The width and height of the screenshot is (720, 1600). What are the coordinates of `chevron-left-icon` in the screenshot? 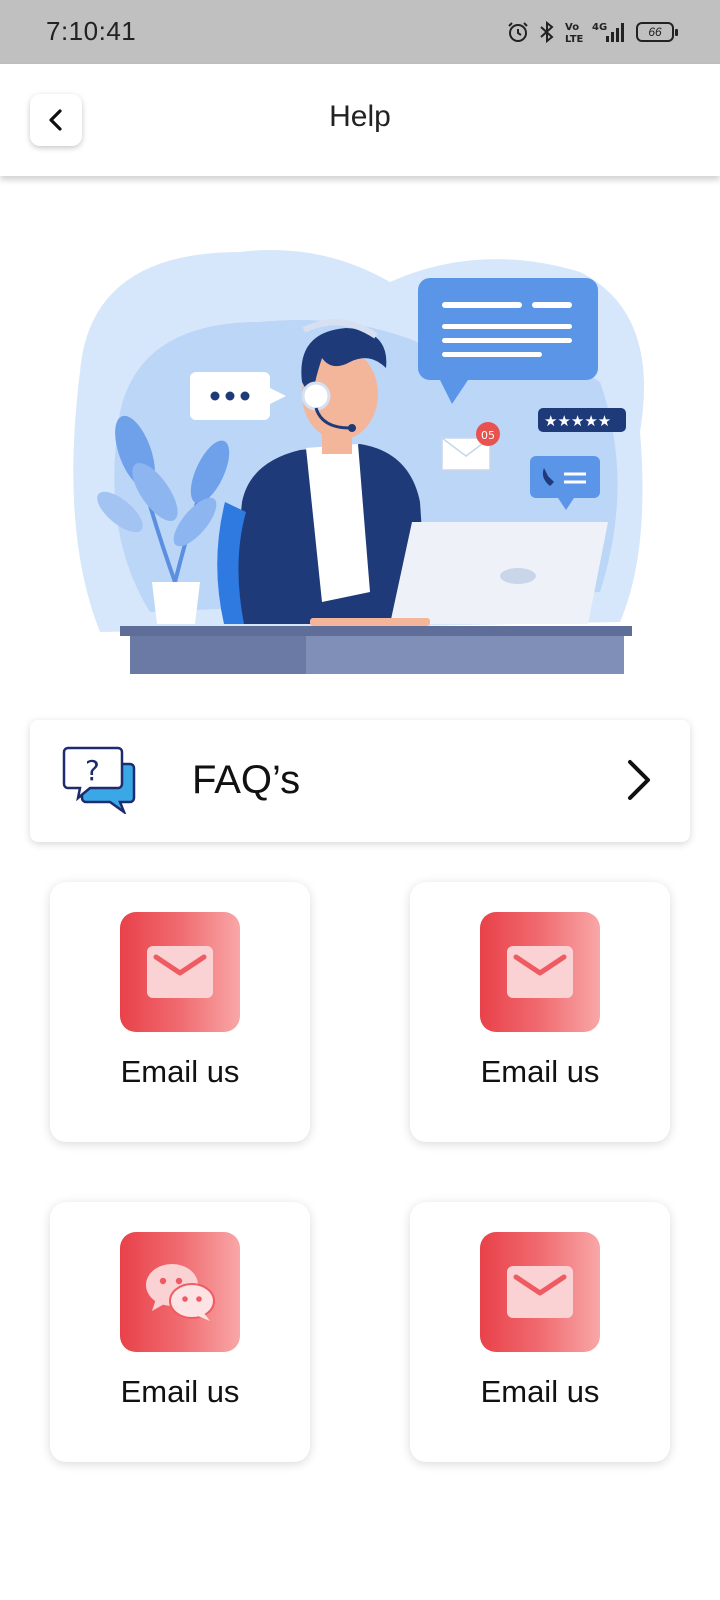 It's located at (55, 120).